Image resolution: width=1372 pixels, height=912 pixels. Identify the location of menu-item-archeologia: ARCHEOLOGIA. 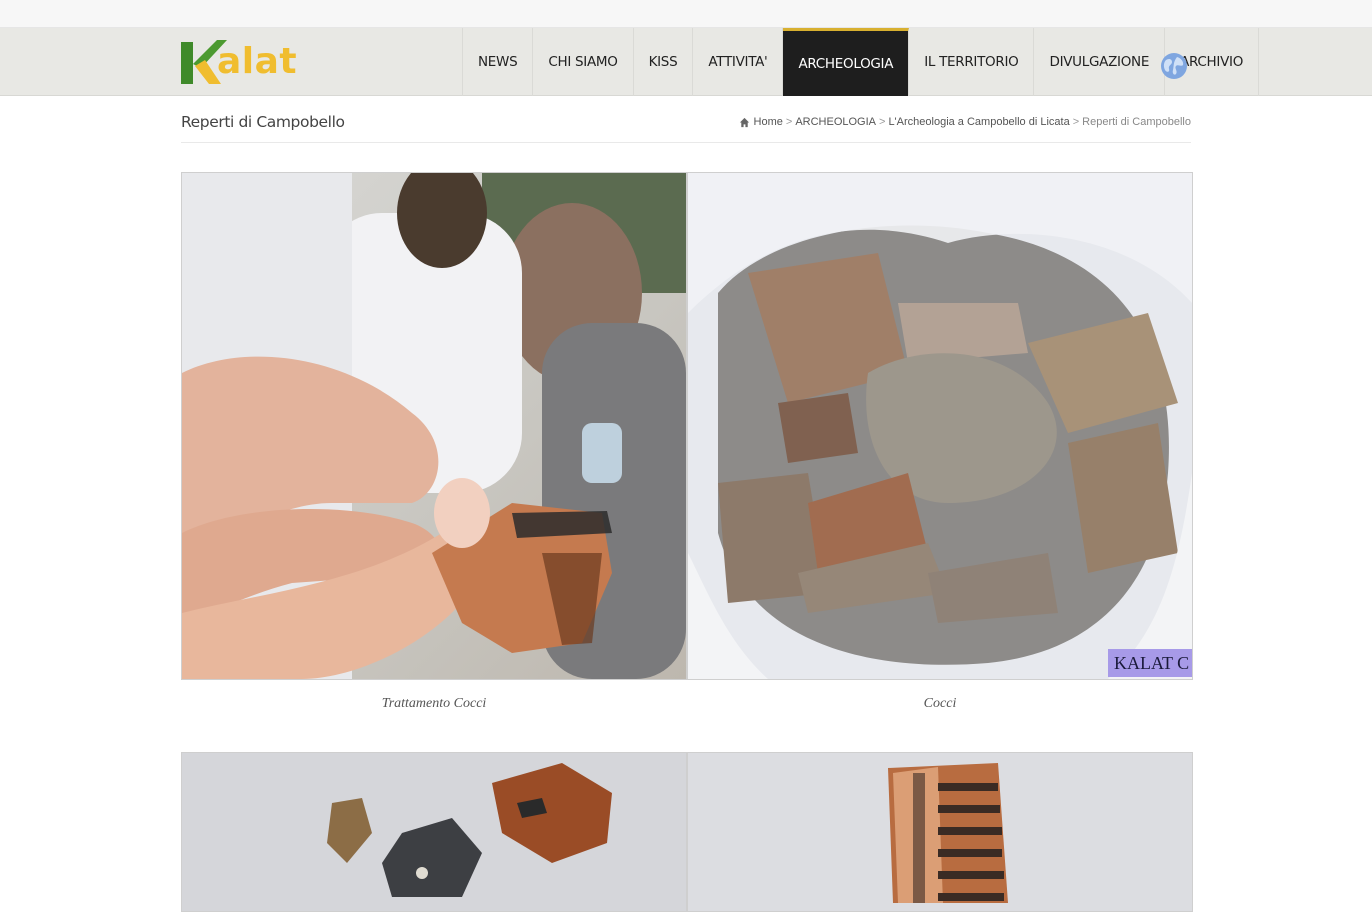
(846, 62).